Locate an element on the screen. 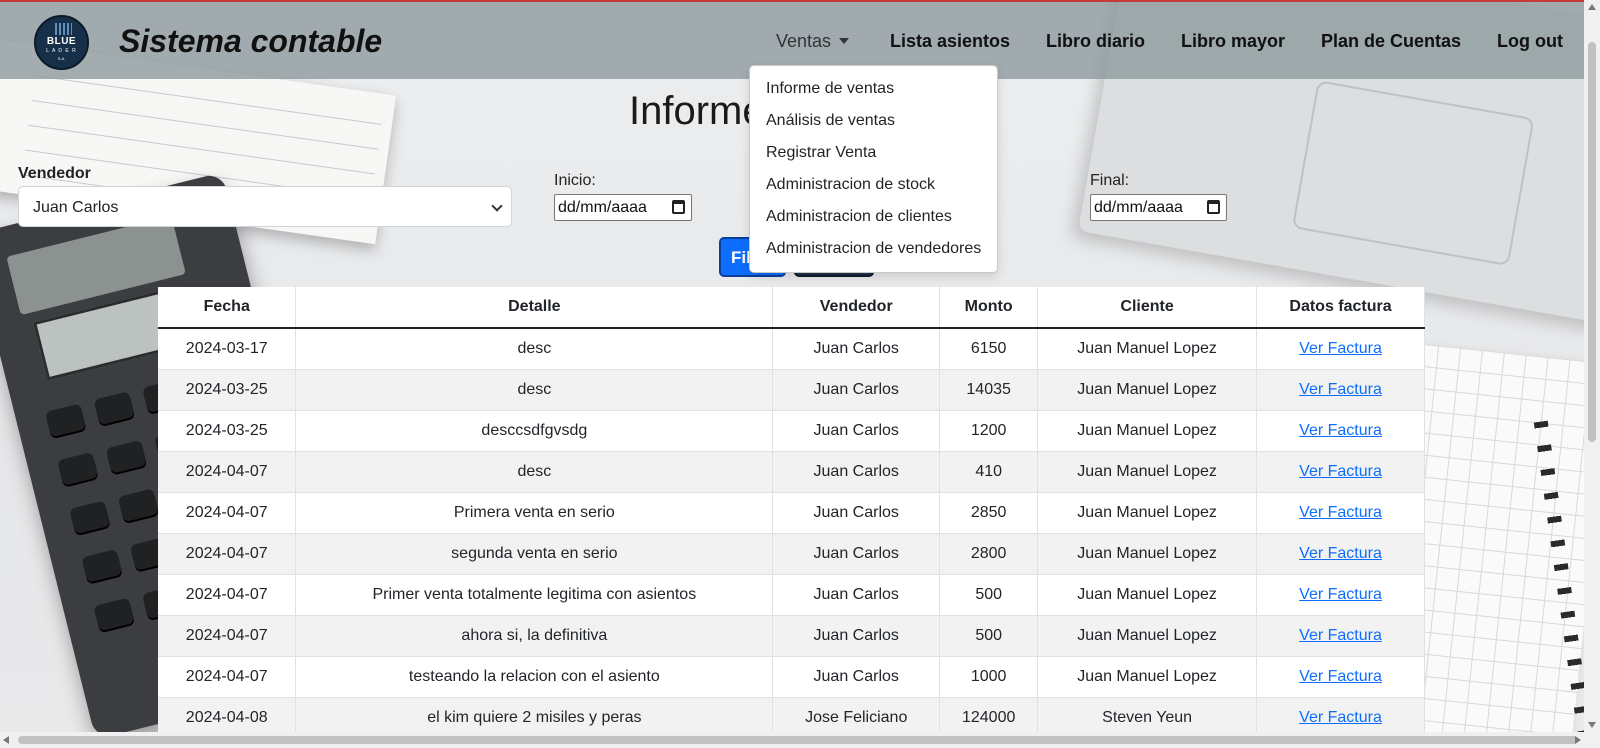 This screenshot has width=1600, height=748. vendedor-selected-value: Juan Carlos is located at coordinates (76, 207).